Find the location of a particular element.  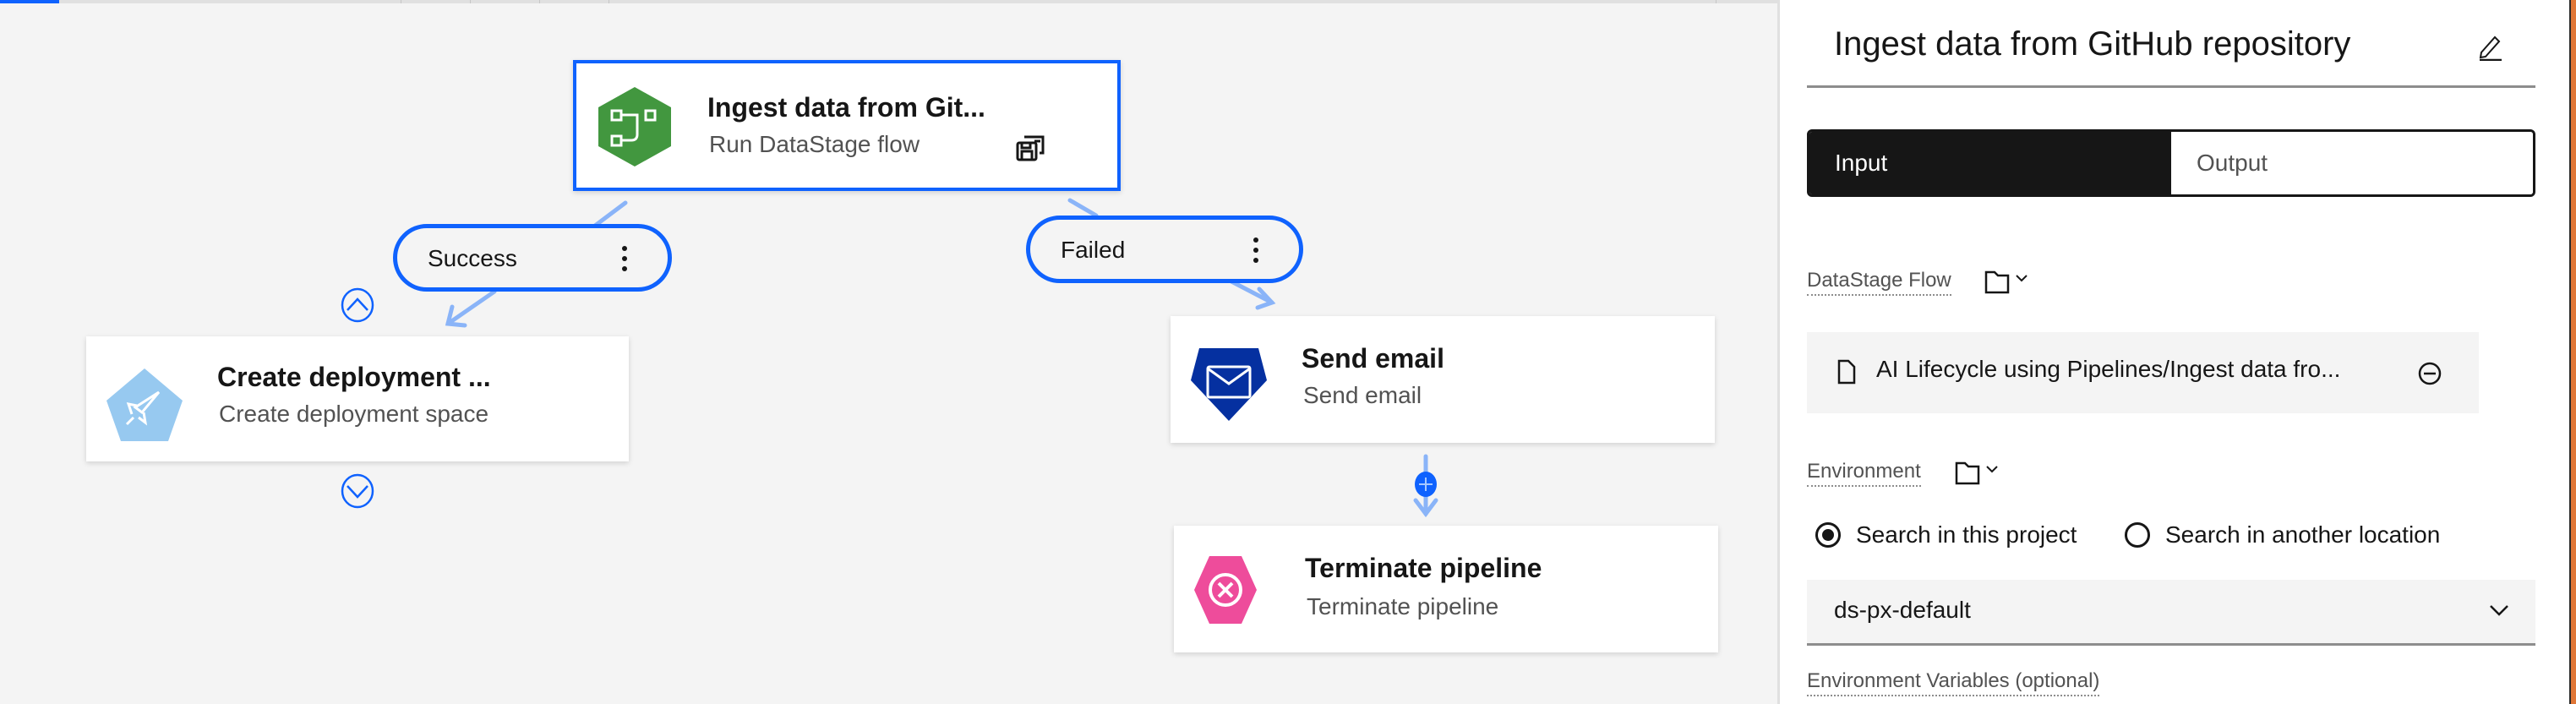

node-subtitle: Run DataStage flow is located at coordinates (814, 144).